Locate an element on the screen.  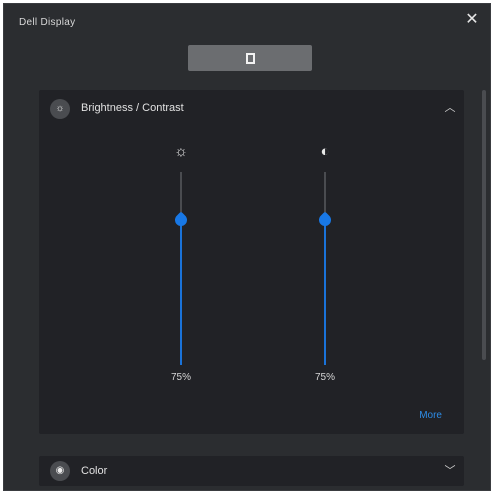
brightness-contrast-title: Brightness / Contrast is located at coordinates (132, 108).